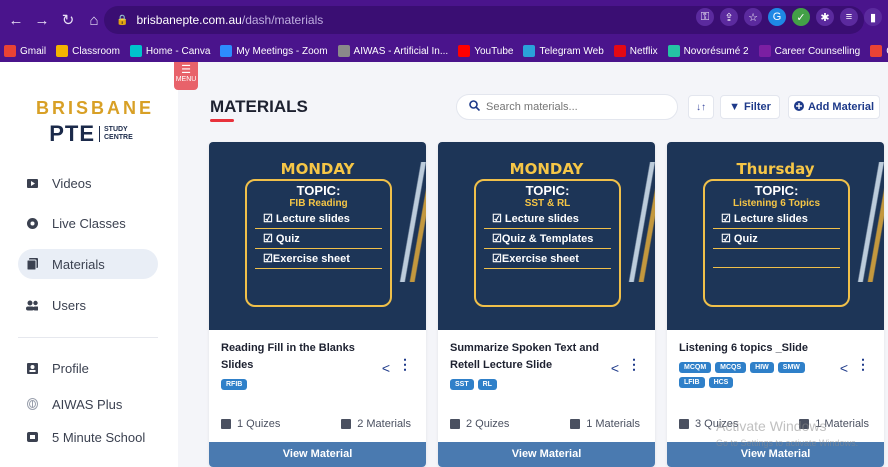 The image size is (888, 467). Describe the element at coordinates (777, 17) in the screenshot. I see `extension-g-icon: G` at that location.